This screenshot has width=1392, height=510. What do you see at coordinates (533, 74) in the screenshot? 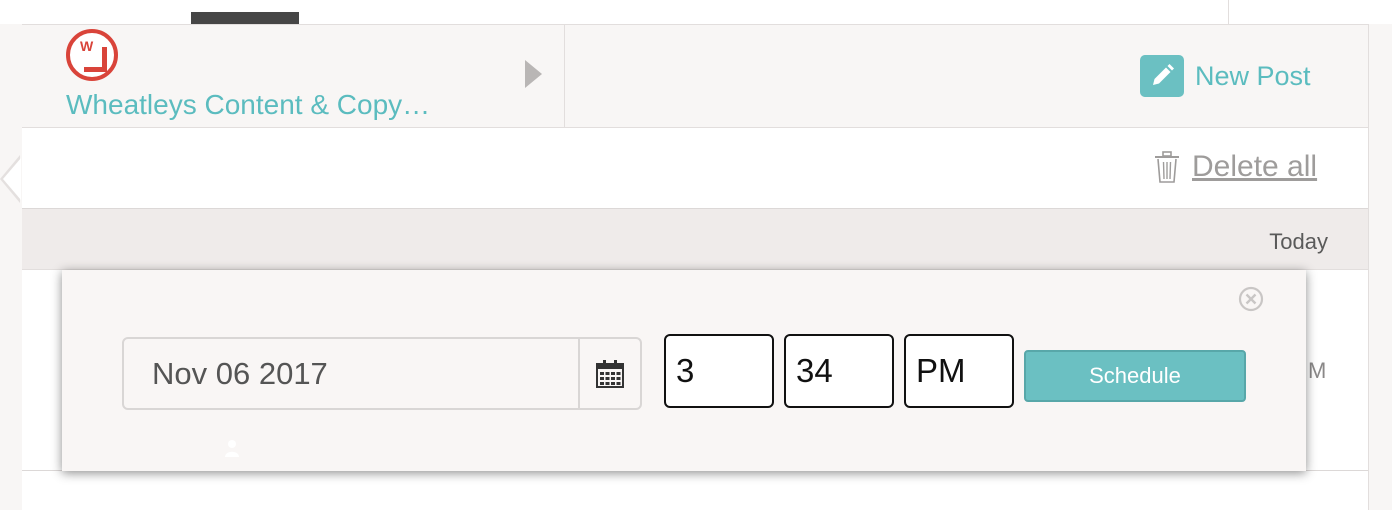
I see `chevron-right-icon` at bounding box center [533, 74].